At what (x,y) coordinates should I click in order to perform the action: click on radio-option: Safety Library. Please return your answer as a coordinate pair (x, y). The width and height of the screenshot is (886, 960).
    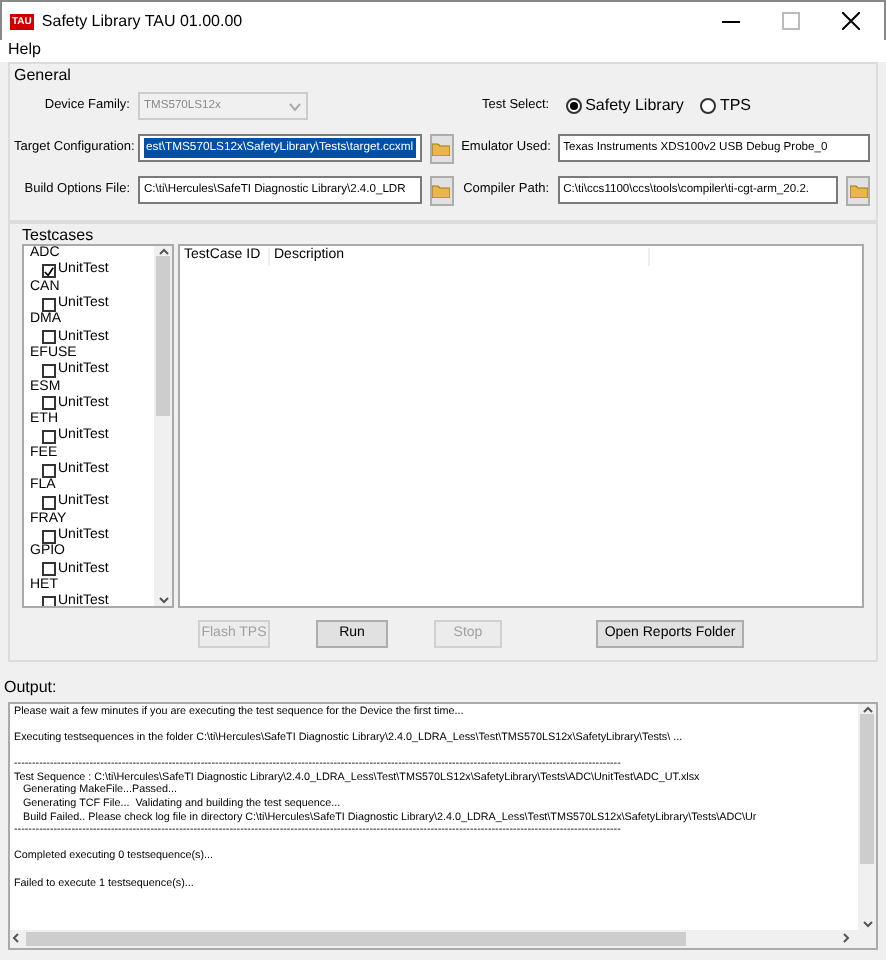
    Looking at the image, I should click on (624, 106).